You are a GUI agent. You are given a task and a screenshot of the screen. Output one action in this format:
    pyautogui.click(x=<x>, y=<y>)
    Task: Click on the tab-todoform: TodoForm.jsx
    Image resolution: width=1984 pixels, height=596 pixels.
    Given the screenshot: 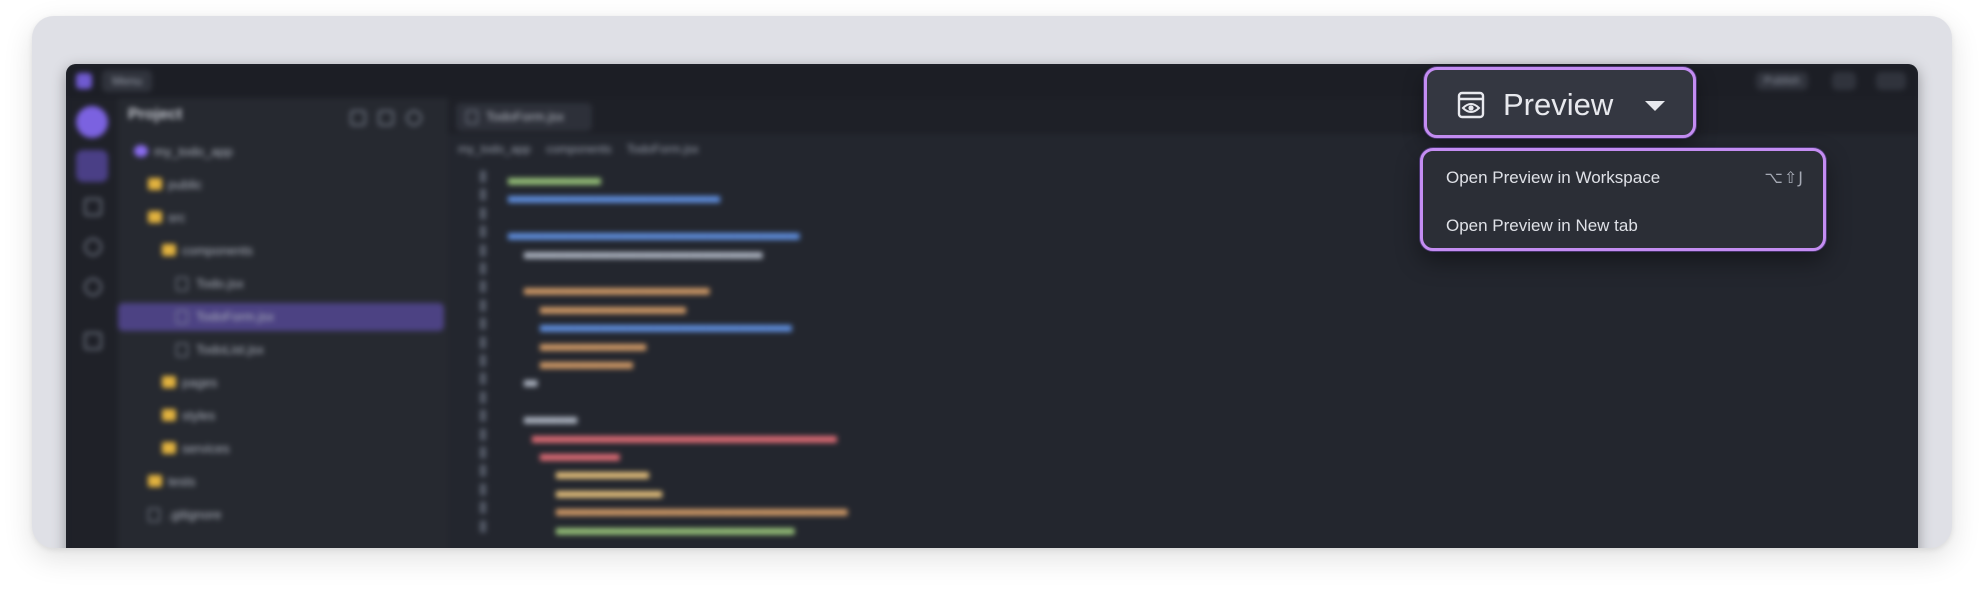 What is the action you would take?
    pyautogui.click(x=524, y=117)
    